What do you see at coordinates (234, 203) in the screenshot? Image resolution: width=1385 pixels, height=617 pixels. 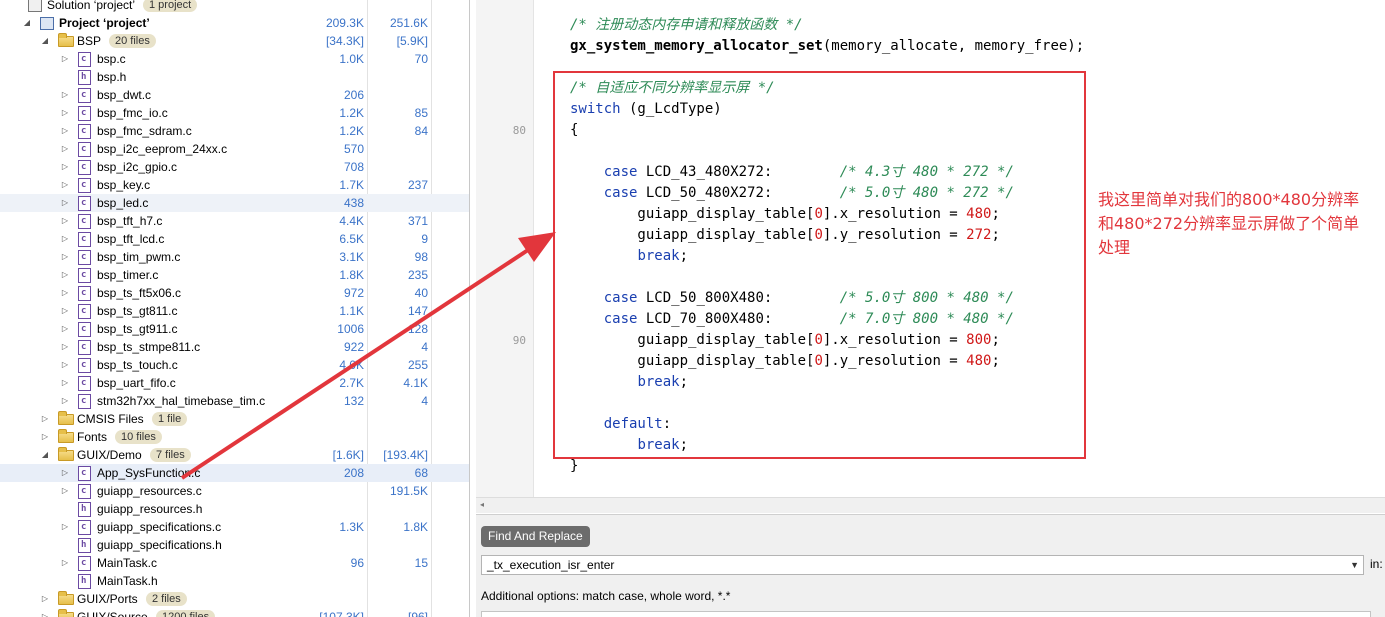 I see `tree-file: ▷ bsp_led.c 438` at bounding box center [234, 203].